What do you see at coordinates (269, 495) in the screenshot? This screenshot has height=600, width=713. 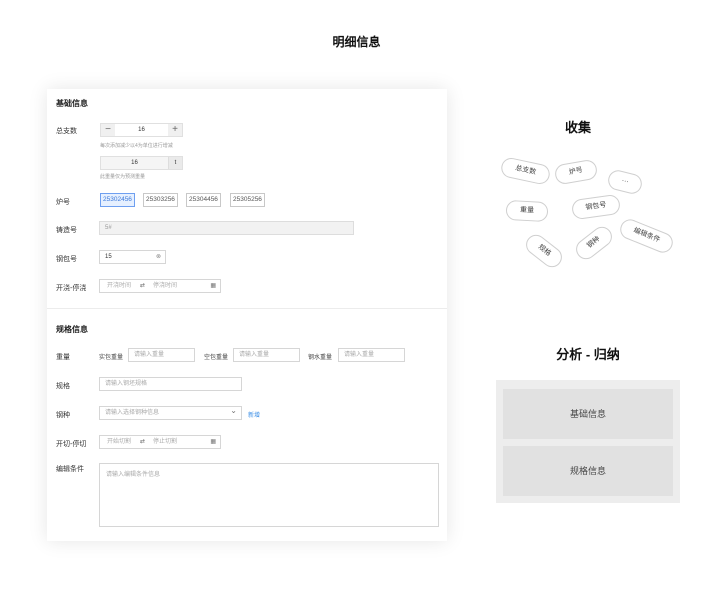 I see `edit-textarea: 请输入编辑条件信息` at bounding box center [269, 495].